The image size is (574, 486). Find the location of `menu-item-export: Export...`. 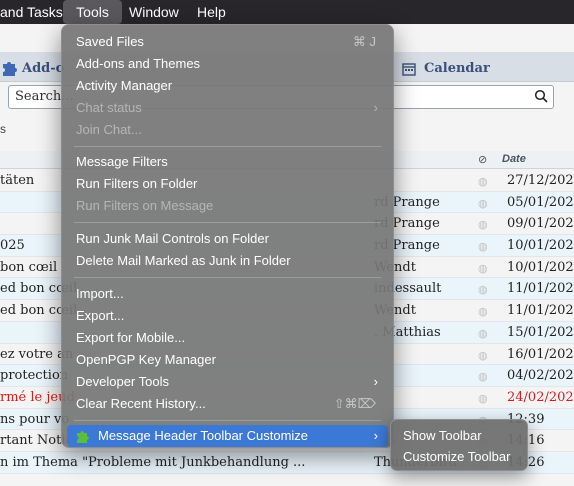

menu-item-export: Export... is located at coordinates (227, 316).